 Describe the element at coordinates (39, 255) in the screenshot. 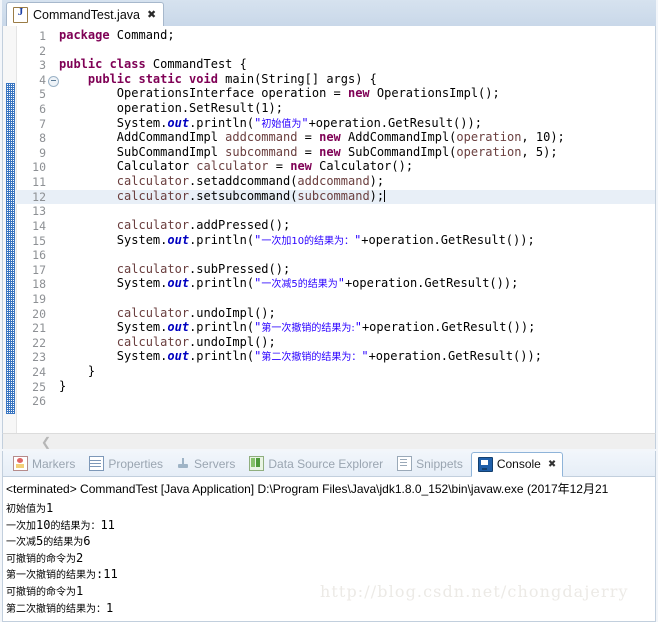

I see `line-number: 16` at that location.